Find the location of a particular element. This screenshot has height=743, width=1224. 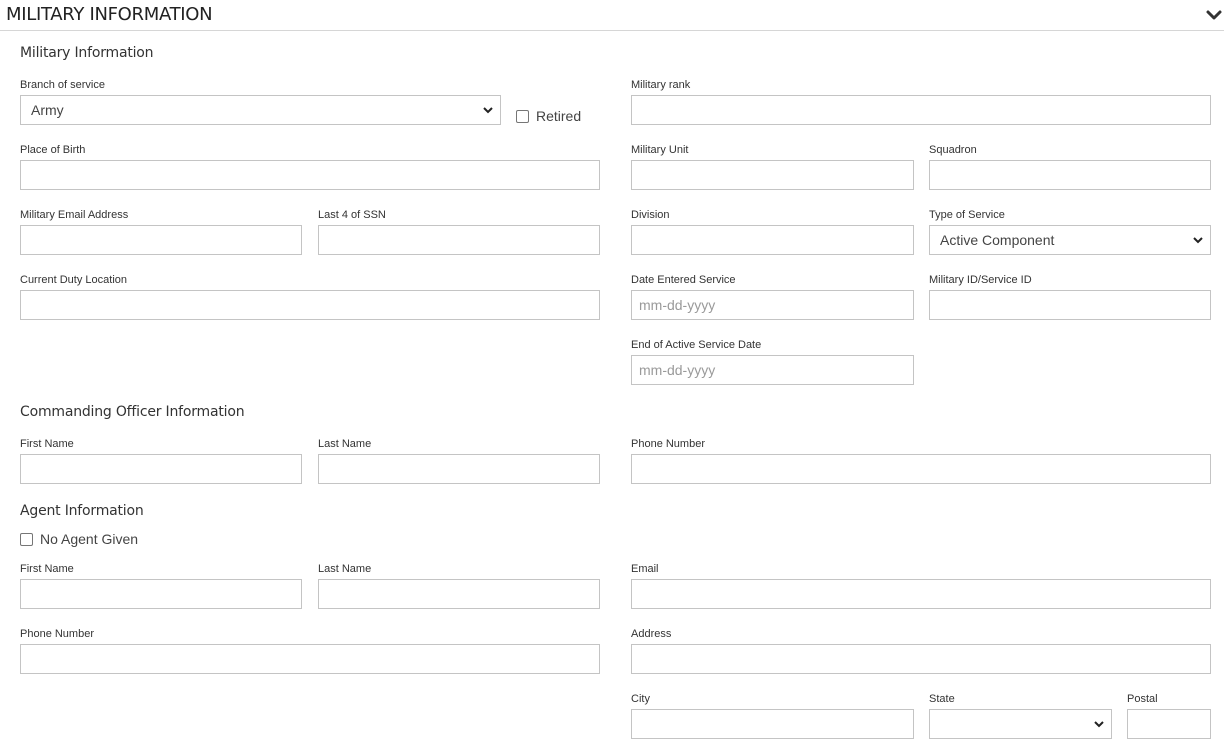

co-last-name-label: Last Name is located at coordinates (345, 444).